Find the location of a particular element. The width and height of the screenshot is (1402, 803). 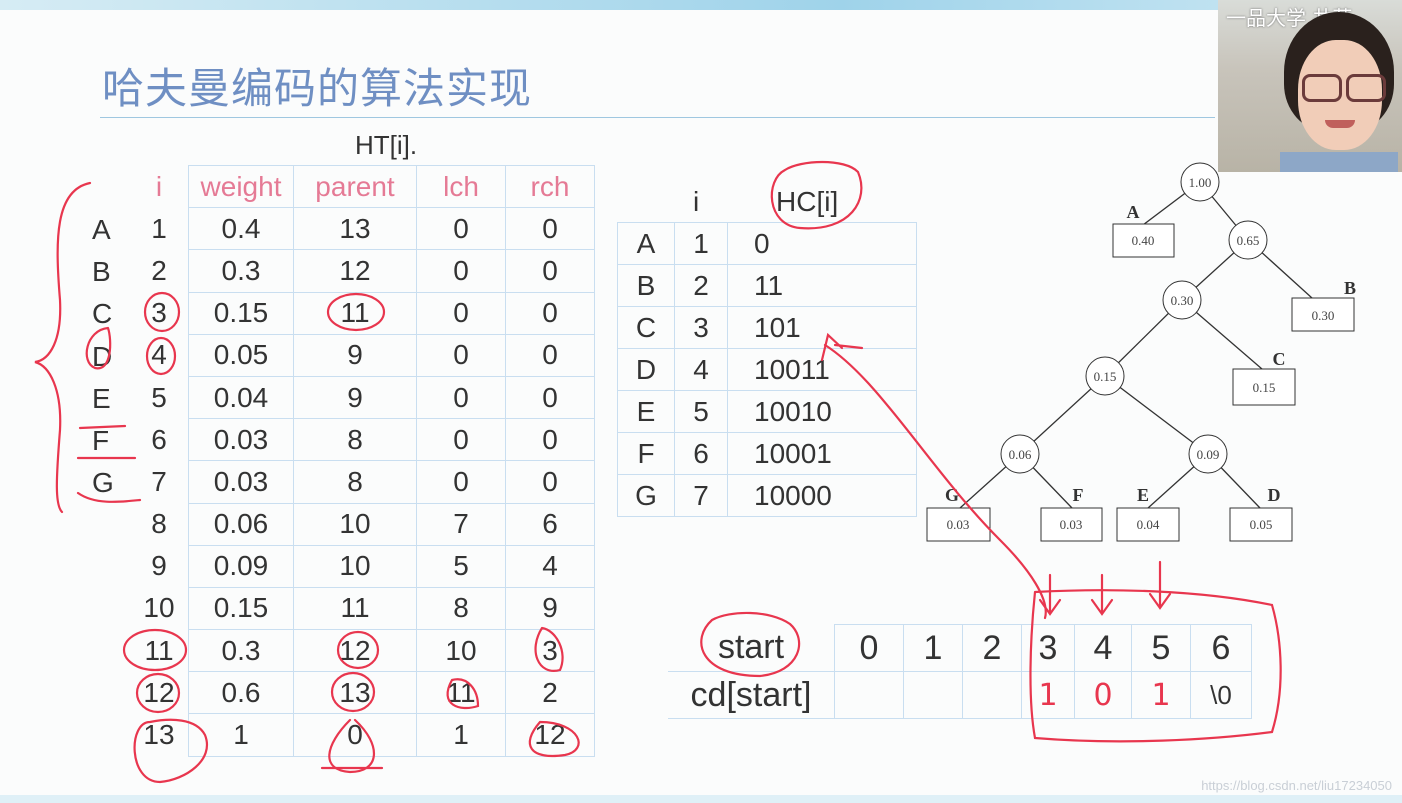

brace-ink is located at coordinates (63, 347).